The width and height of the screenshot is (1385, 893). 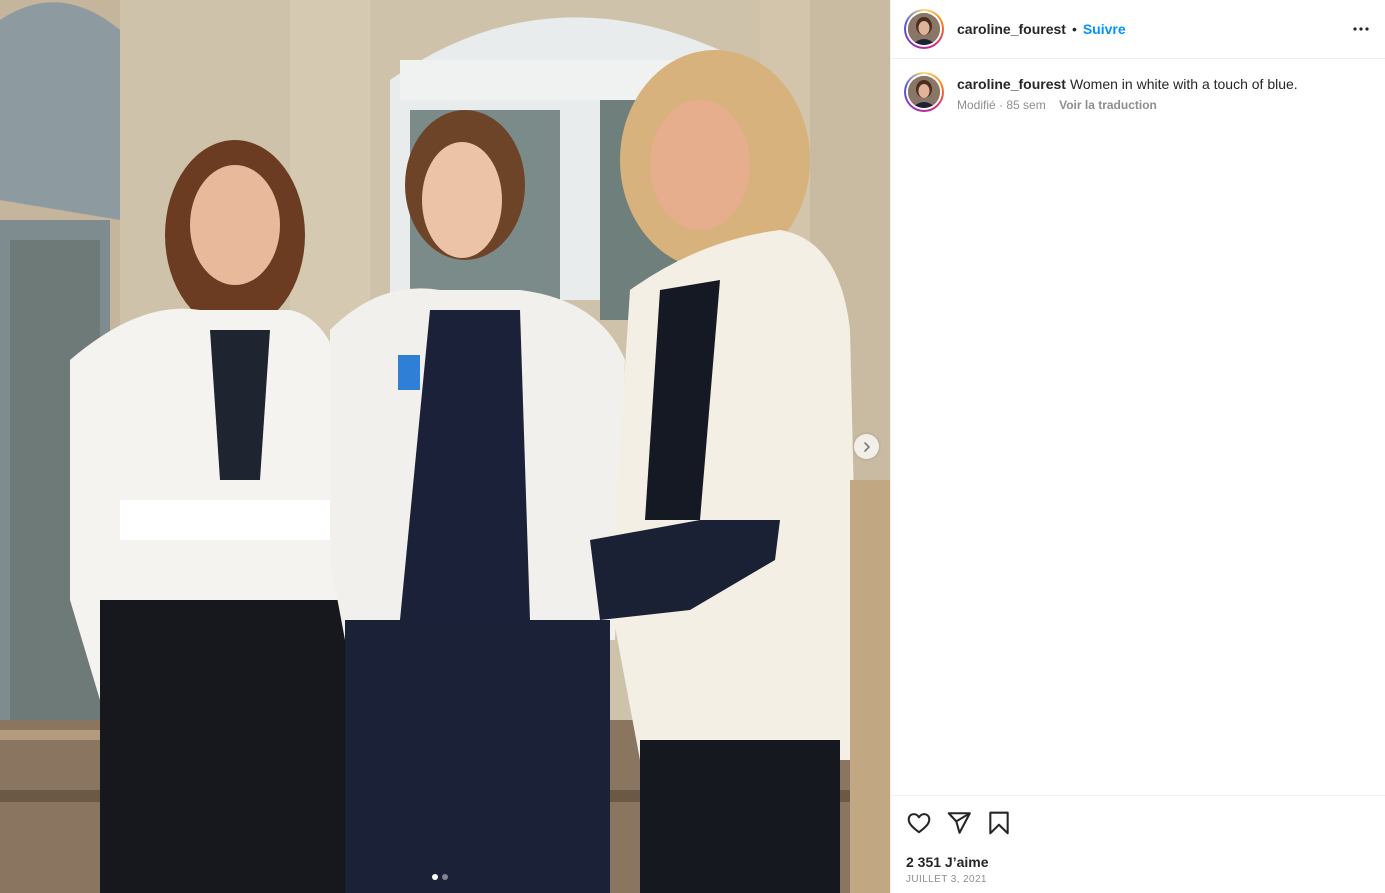 I want to click on see-translation-button: Voir la traduction, so click(x=1108, y=105).